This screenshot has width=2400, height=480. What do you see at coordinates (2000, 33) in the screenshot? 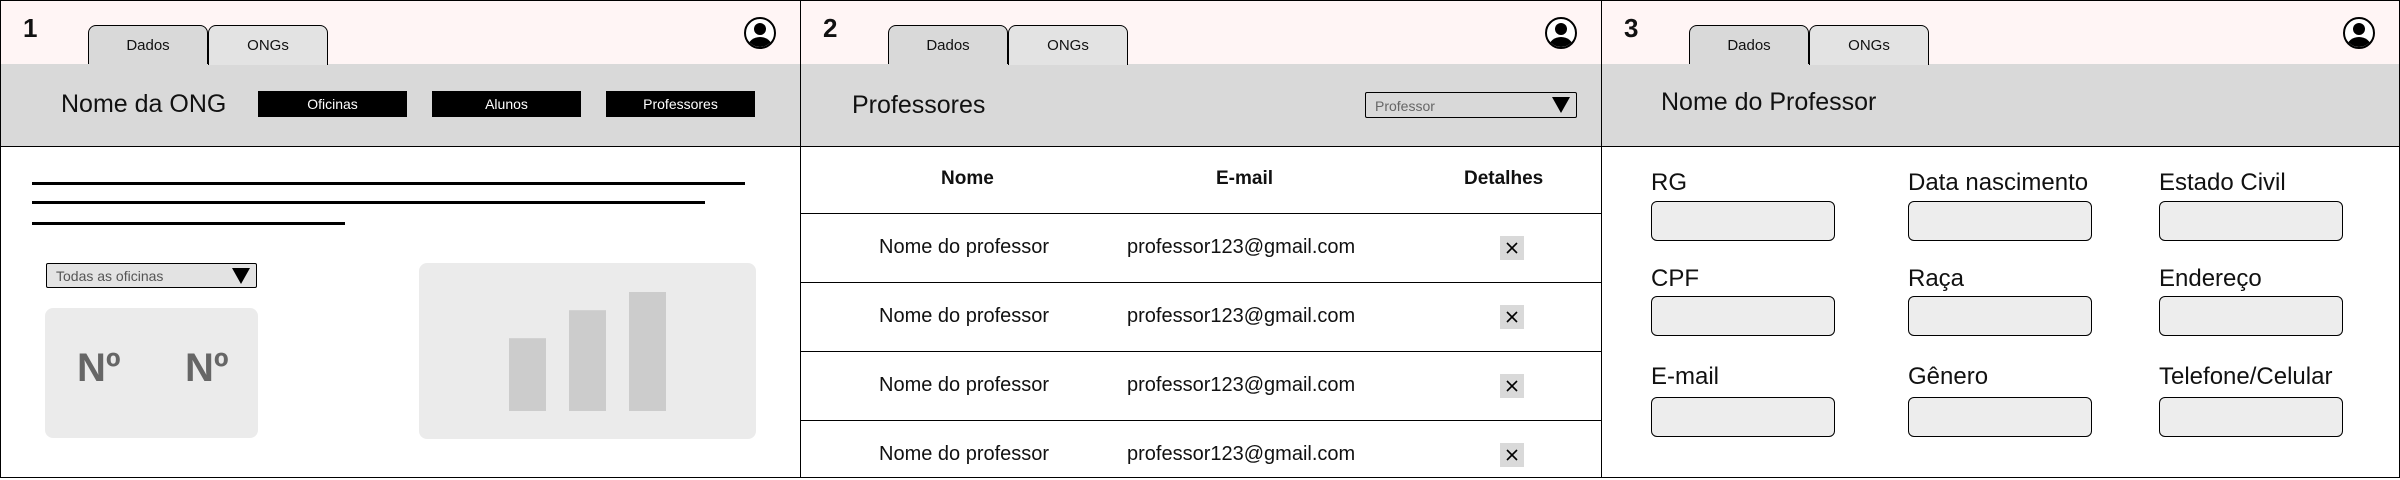
I see `top-bar: 3 Dados ONGs` at bounding box center [2000, 33].